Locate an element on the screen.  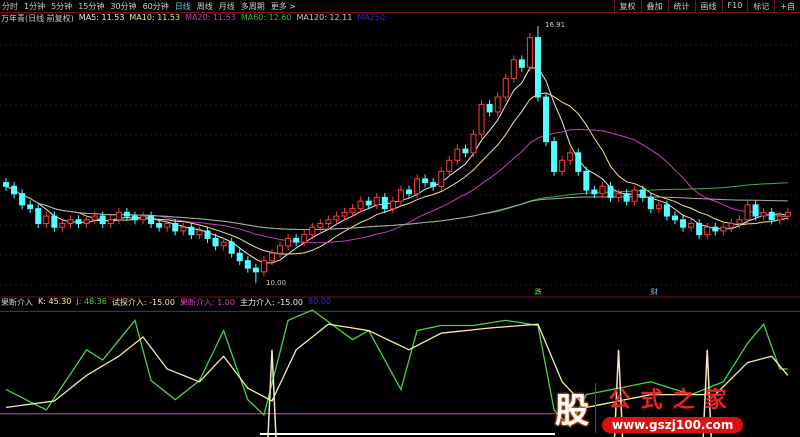
marker-finance: 财 is located at coordinates (654, 292).